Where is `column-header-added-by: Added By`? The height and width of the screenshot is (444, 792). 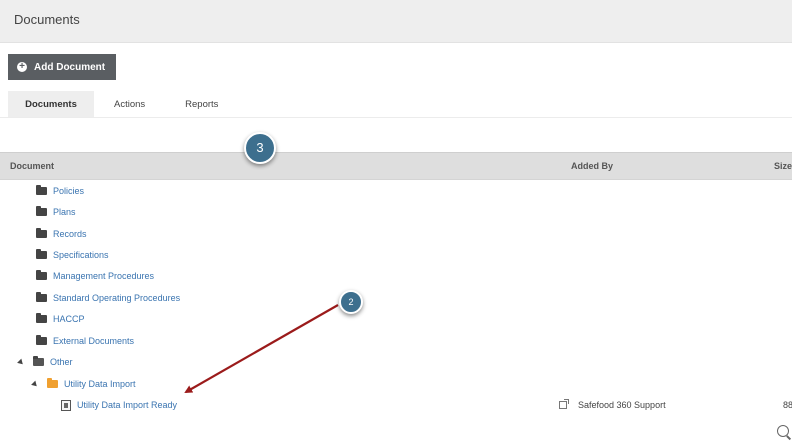
column-header-added-by: Added By is located at coordinates (592, 166).